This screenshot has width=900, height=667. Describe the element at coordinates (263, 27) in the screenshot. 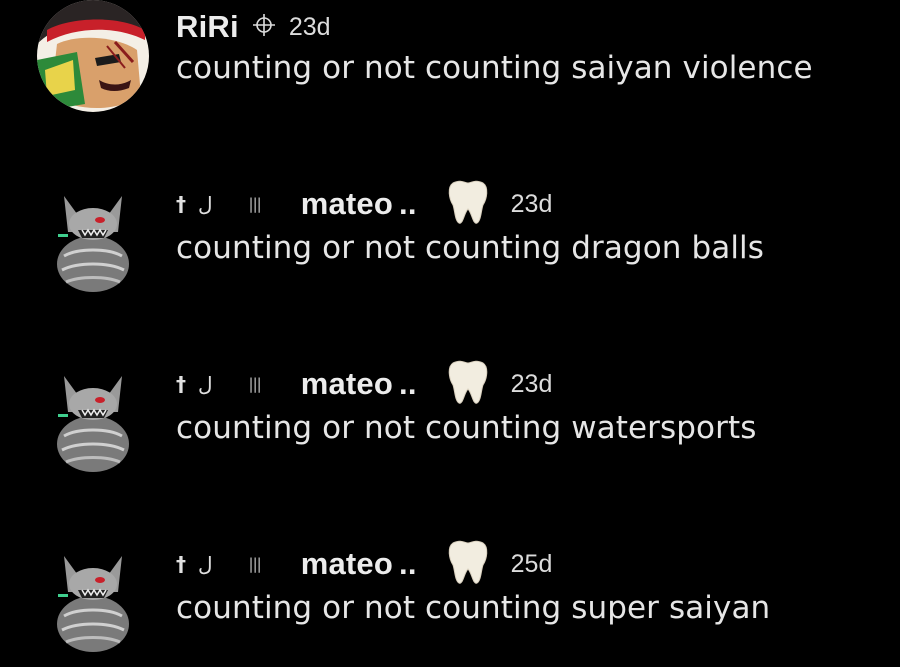

I see `crosshair-icon` at that location.